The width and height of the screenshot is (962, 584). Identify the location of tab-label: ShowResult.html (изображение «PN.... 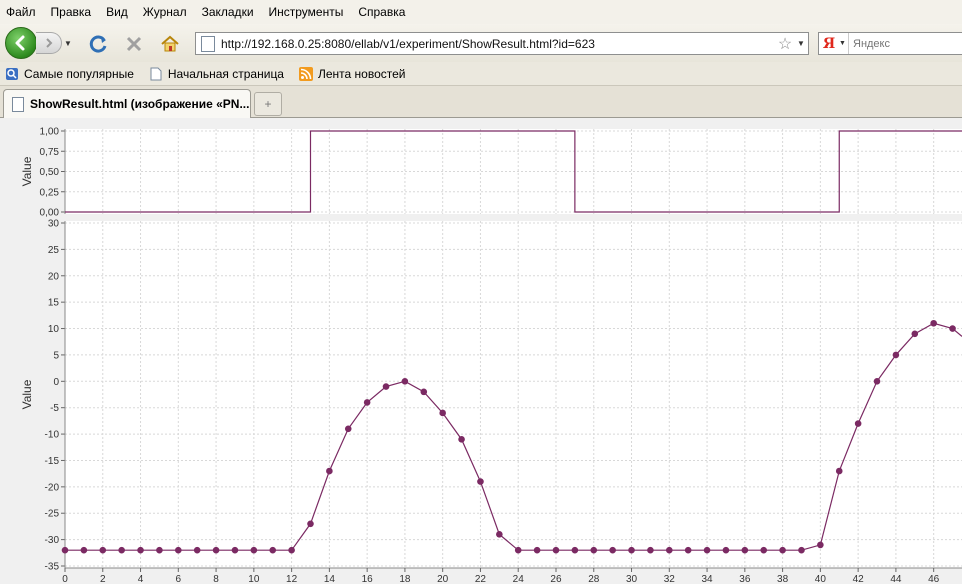
(140, 104).